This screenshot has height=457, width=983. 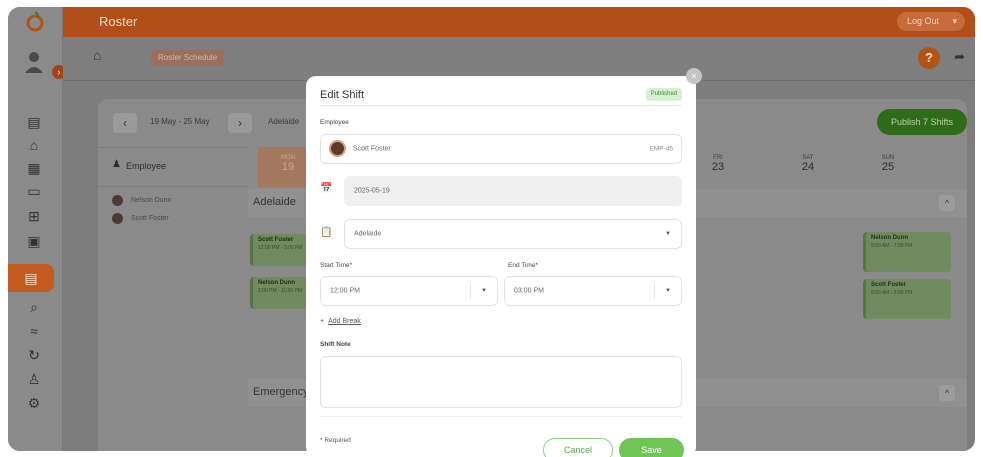 I want to click on calendar-icon: 📅, so click(x=326, y=188).